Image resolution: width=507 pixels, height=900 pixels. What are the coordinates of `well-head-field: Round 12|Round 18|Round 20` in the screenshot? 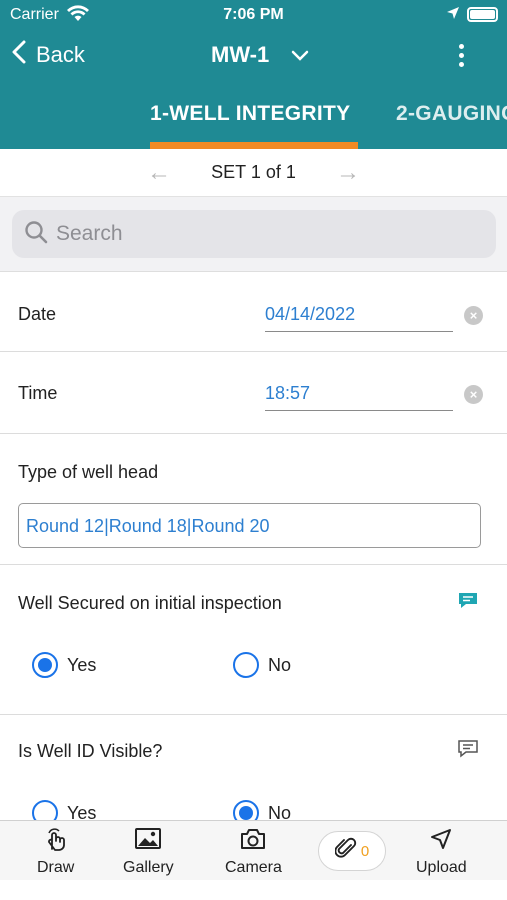 It's located at (249, 525).